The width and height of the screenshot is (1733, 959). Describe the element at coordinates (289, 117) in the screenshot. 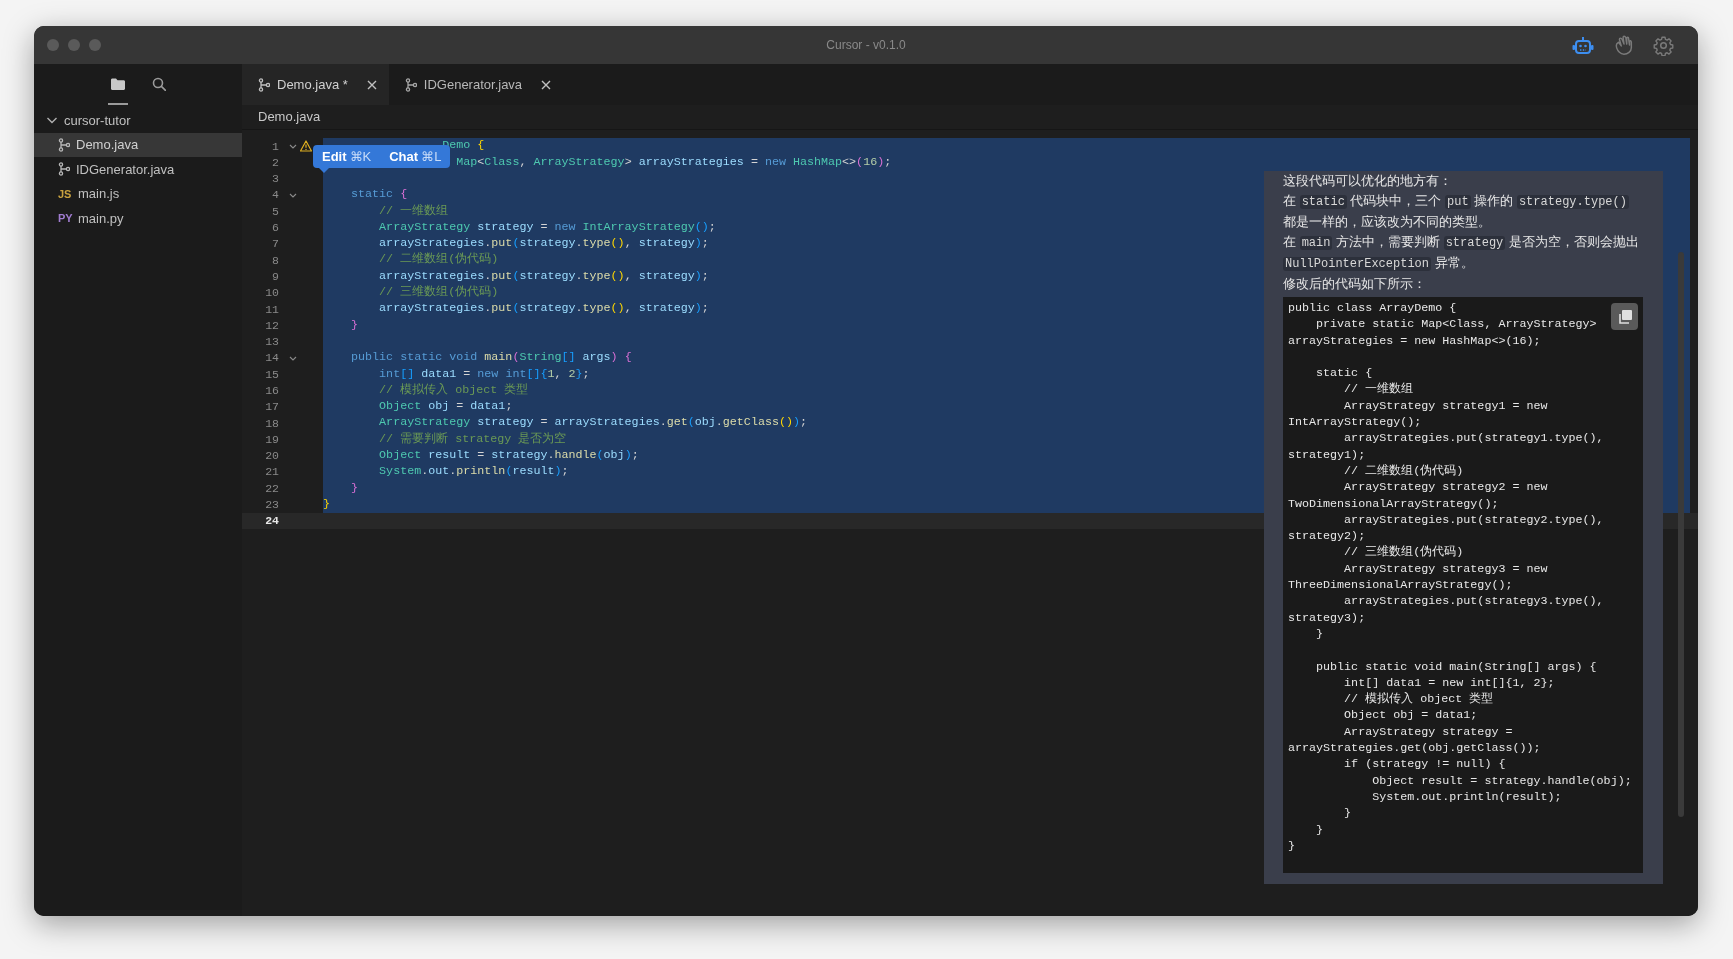

I see `breadcrumb: Demo.java` at that location.